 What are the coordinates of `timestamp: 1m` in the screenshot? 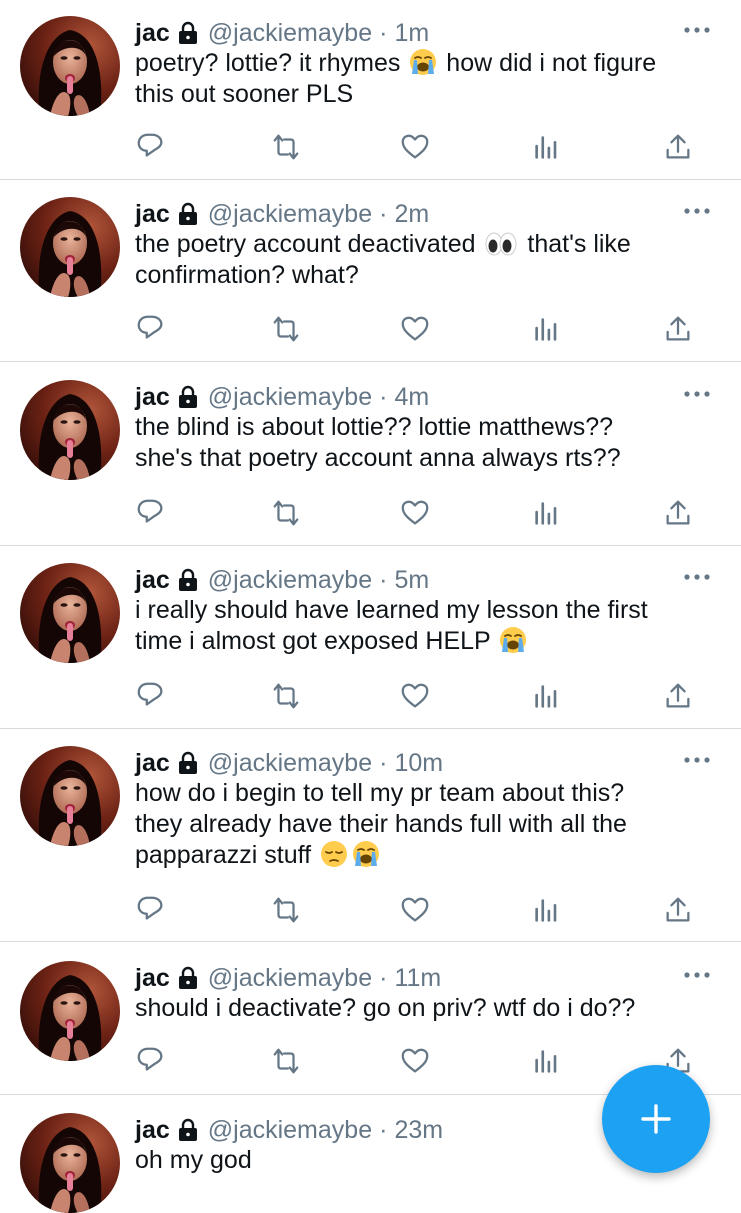 It's located at (411, 33).